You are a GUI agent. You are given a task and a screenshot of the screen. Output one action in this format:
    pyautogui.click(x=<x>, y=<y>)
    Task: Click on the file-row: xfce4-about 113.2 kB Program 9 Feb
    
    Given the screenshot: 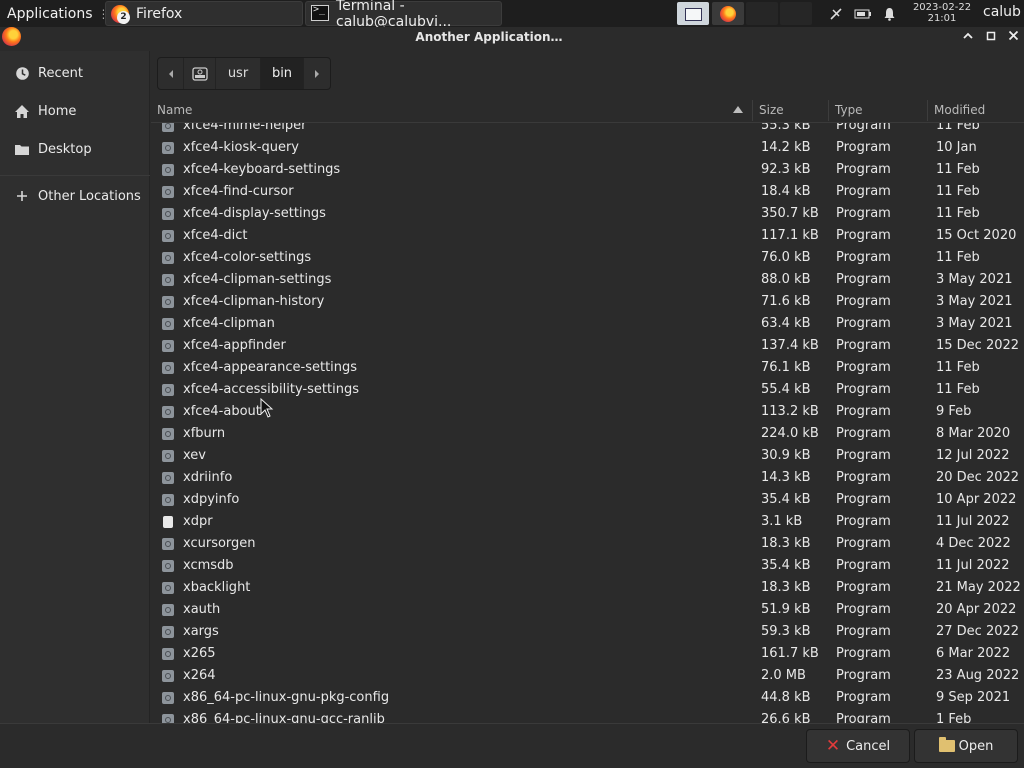 What is the action you would take?
    pyautogui.click(x=587, y=412)
    